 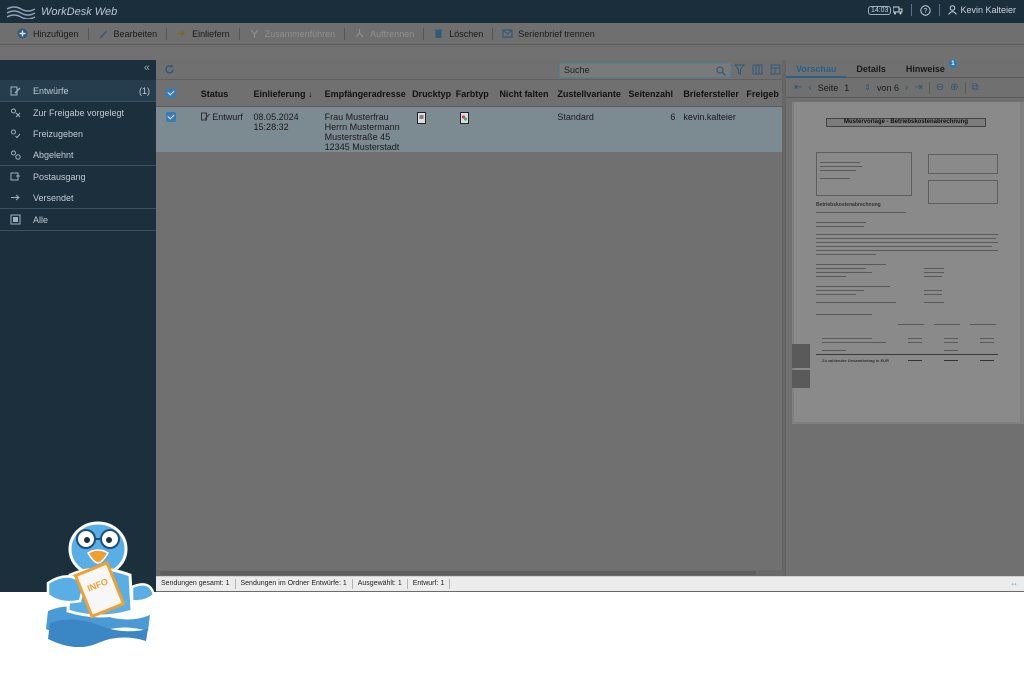 What do you see at coordinates (940, 87) in the screenshot?
I see `zoom-out-icon: ⊖` at bounding box center [940, 87].